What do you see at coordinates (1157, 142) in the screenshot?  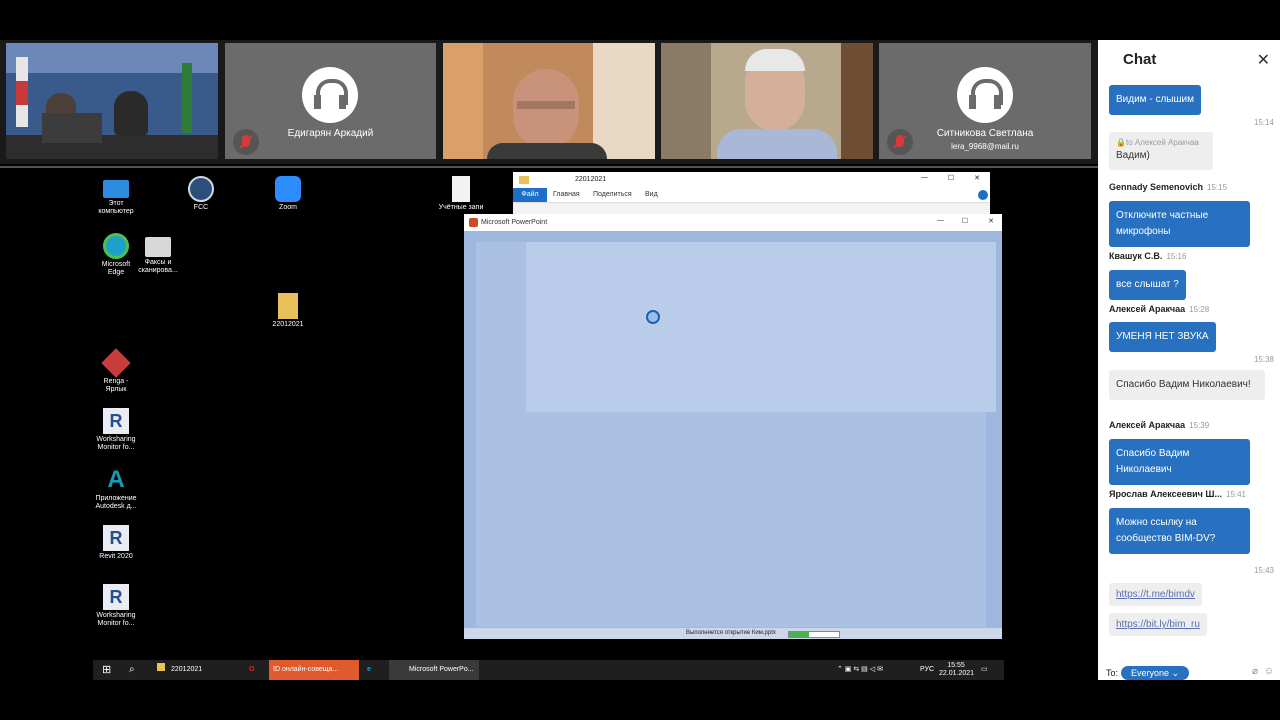 I see `lock-icon-label: 🔒to Алексей Аракчаа` at bounding box center [1157, 142].